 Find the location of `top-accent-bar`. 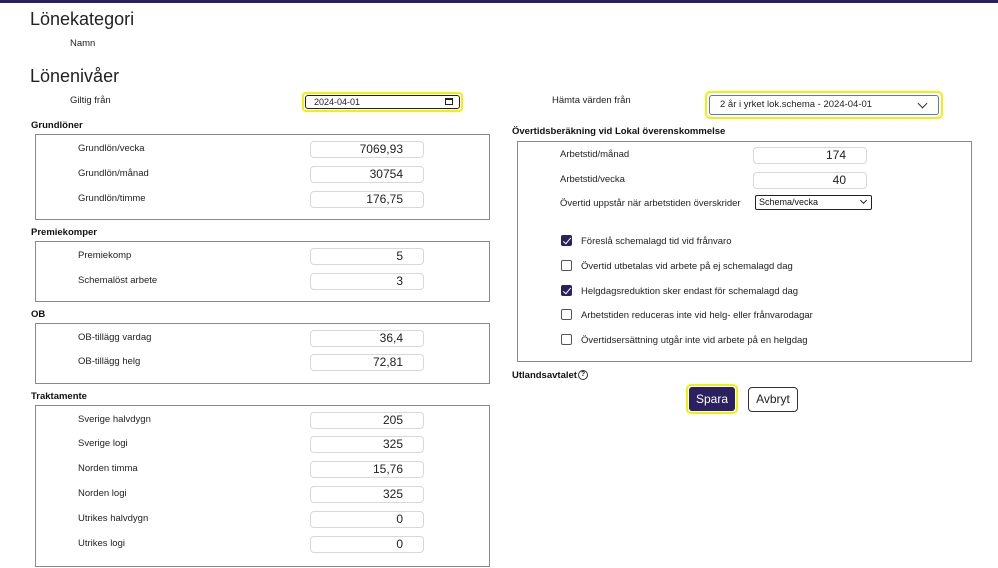

top-accent-bar is located at coordinates (499, 1).